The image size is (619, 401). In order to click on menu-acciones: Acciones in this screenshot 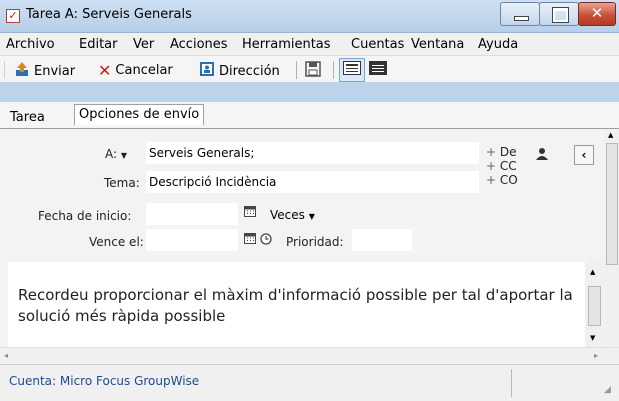, I will do `click(199, 44)`.